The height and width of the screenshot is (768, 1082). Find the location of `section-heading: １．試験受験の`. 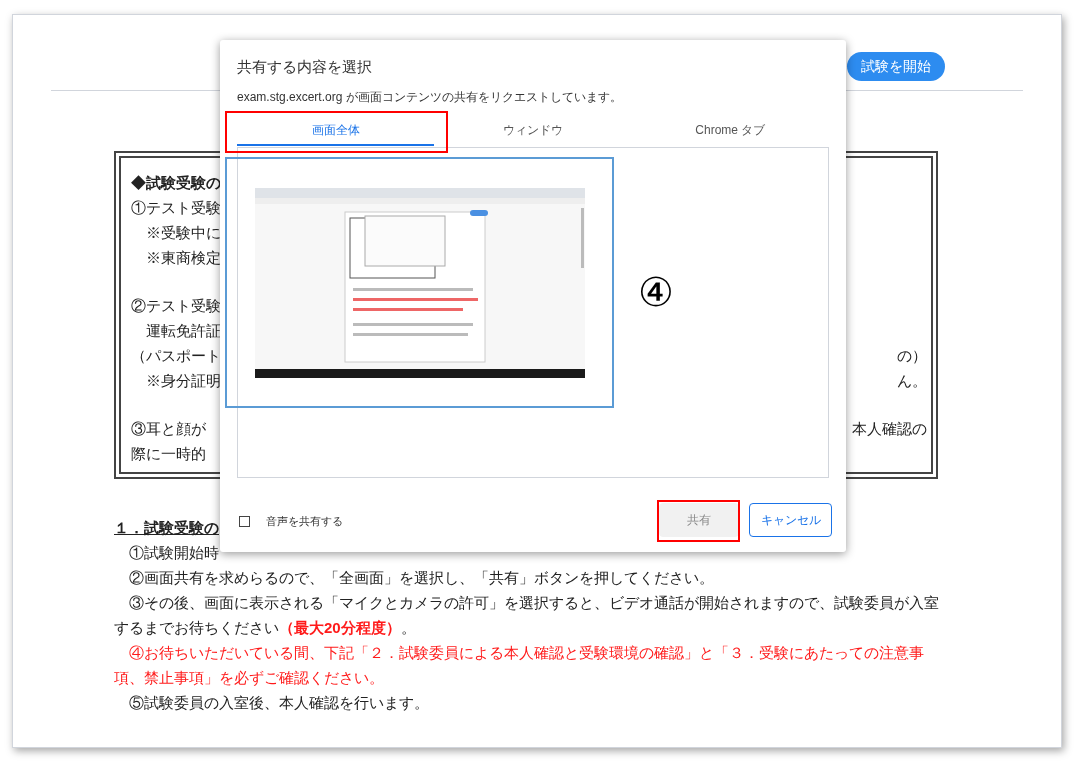

section-heading: １．試験受験の is located at coordinates (166, 528).